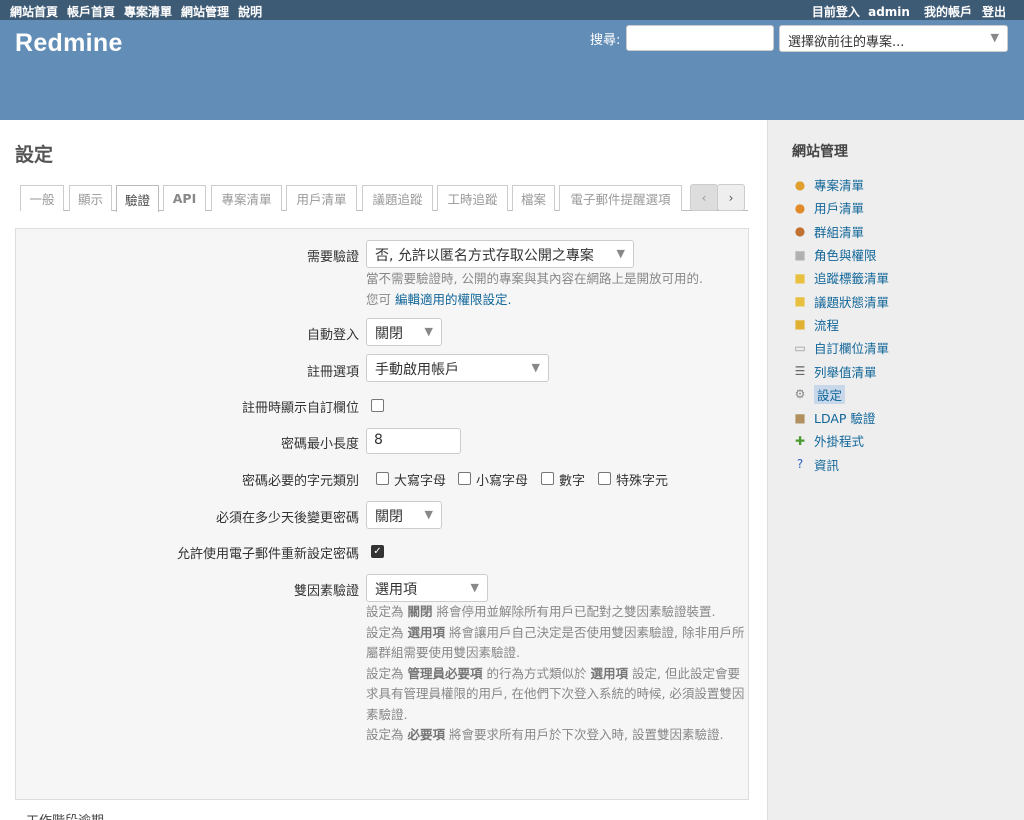 The width and height of the screenshot is (1024, 820). What do you see at coordinates (91, 11) in the screenshot?
I see `menu-my-page: 帳戶首頁` at bounding box center [91, 11].